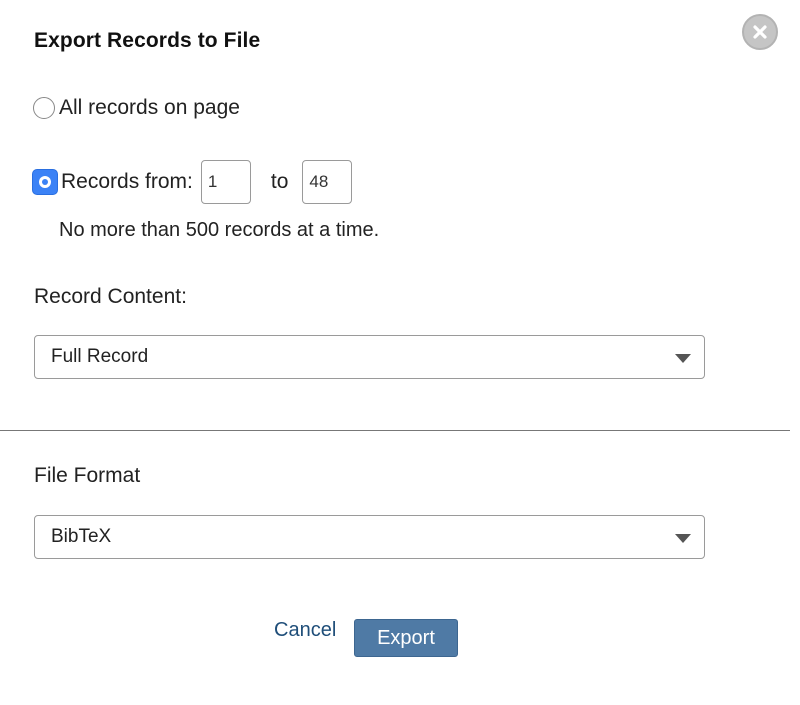 This screenshot has width=800, height=705. Describe the element at coordinates (44, 108) in the screenshot. I see `radio-all-records` at that location.